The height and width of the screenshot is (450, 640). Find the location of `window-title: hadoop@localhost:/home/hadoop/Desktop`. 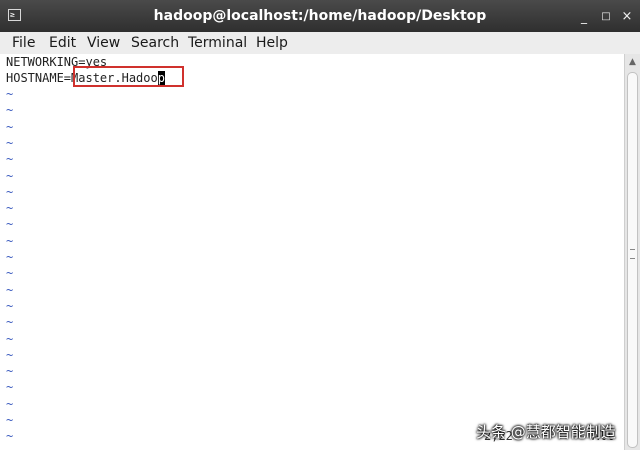

window-title: hadoop@localhost:/home/hadoop/Desktop is located at coordinates (320, 16).